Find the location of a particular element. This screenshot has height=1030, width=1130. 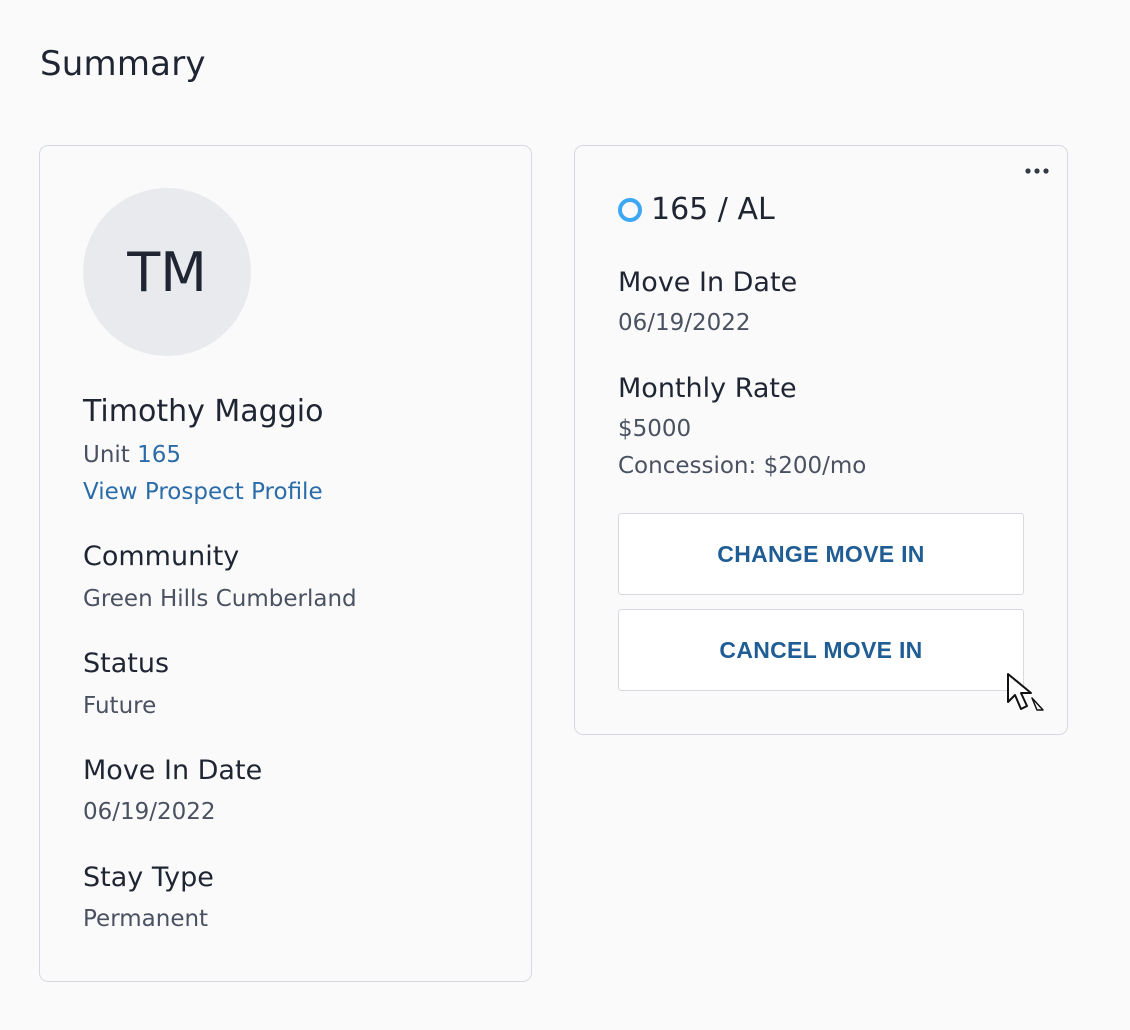

concession-value: Concession: $200/mo is located at coordinates (742, 466).